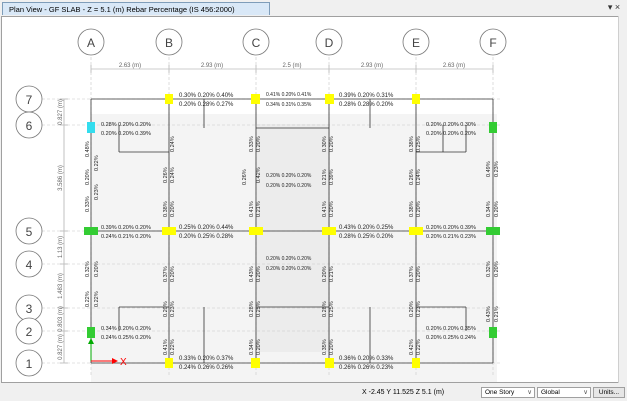  I want to click on grid-bubble-d: D, so click(329, 42).